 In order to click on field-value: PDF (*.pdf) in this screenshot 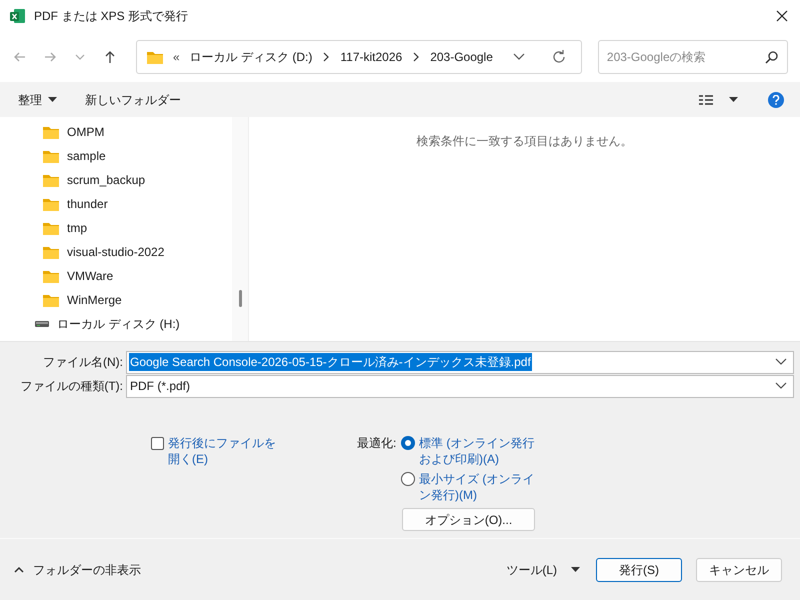, I will do `click(160, 386)`.